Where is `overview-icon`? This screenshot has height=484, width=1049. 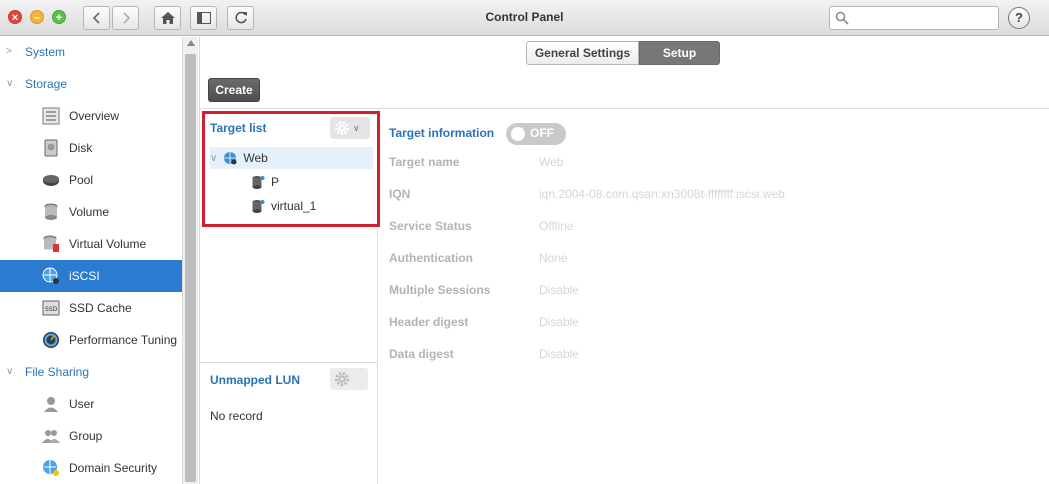 overview-icon is located at coordinates (51, 116).